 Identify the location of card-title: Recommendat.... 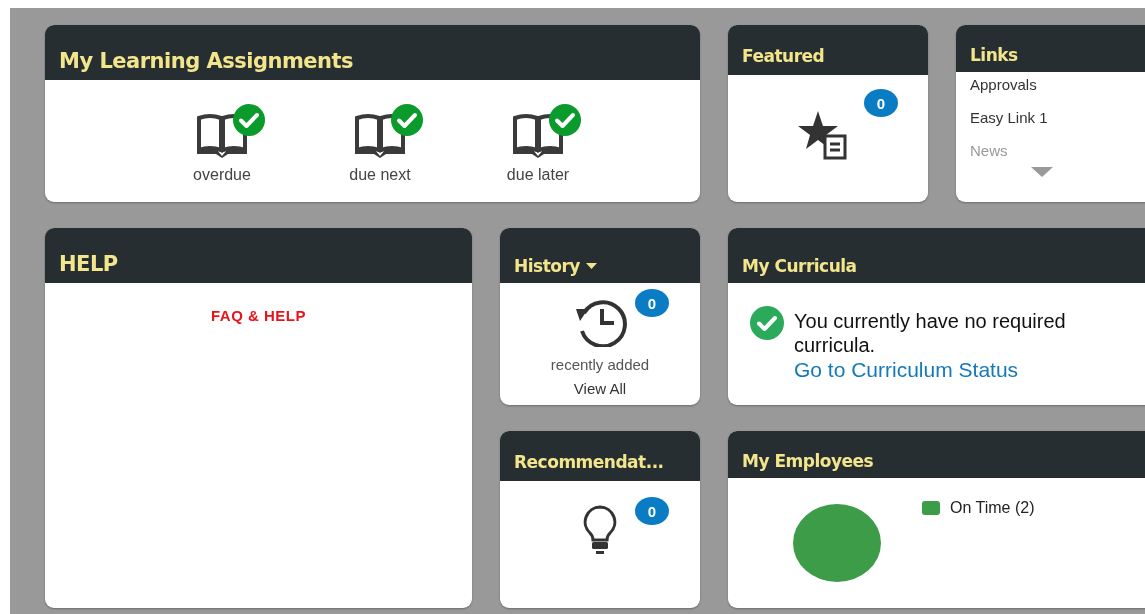
(589, 462).